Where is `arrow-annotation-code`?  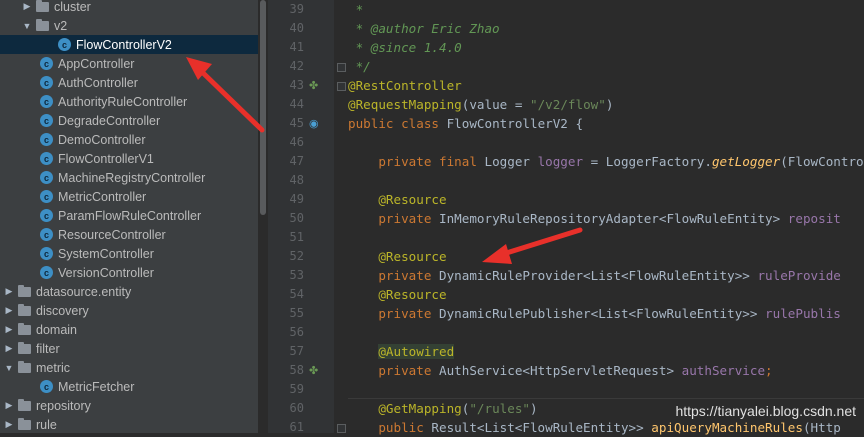
arrow-annotation-code is located at coordinates (532, 245).